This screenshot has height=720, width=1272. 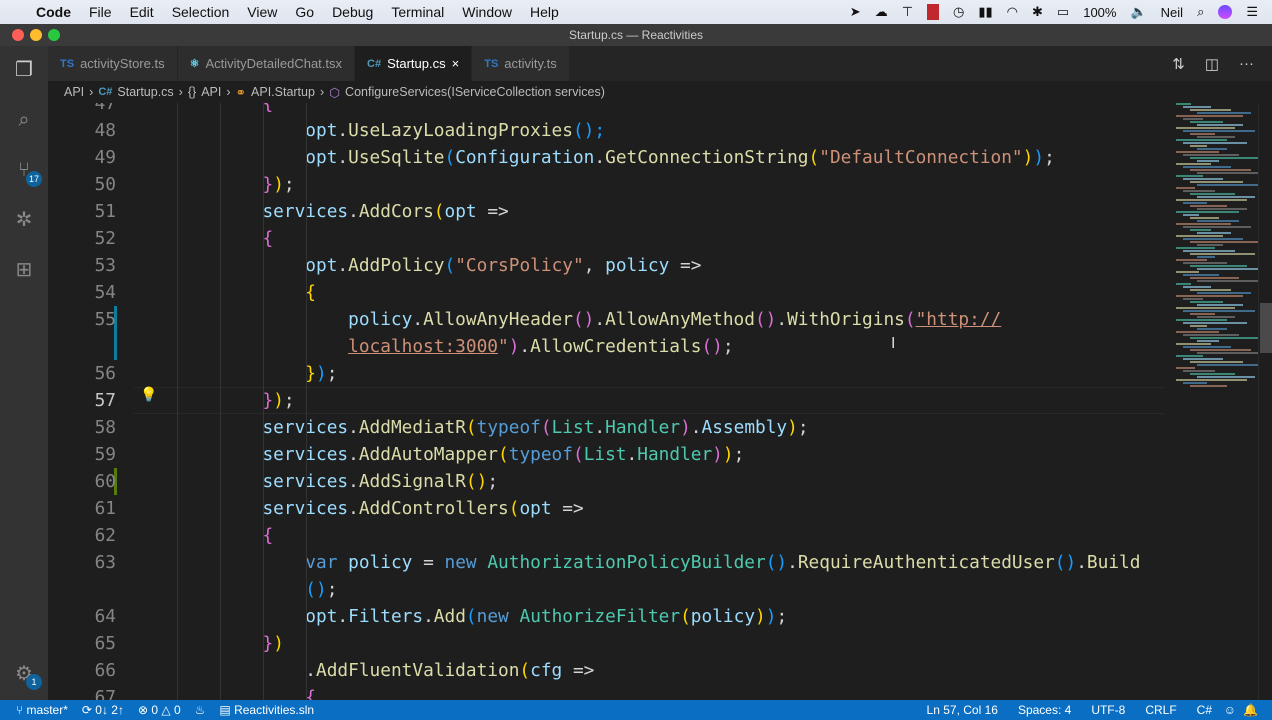 What do you see at coordinates (54, 35) in the screenshot?
I see `zoom-window-button` at bounding box center [54, 35].